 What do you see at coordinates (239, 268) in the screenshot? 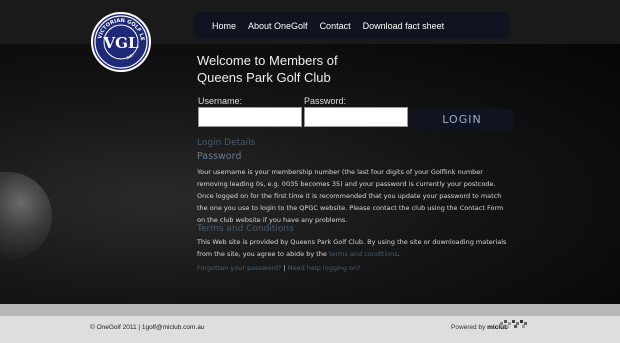
I see `forgot-password-link: Forgotten your password?` at bounding box center [239, 268].